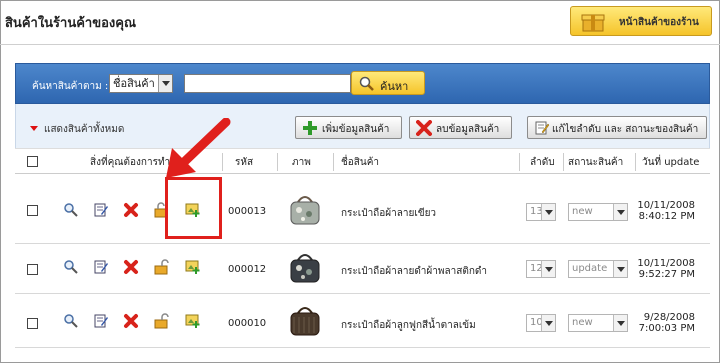 This screenshot has width=720, height=363. I want to click on update-datetime: 10/11/2008 8:40:12 PM, so click(666, 211).